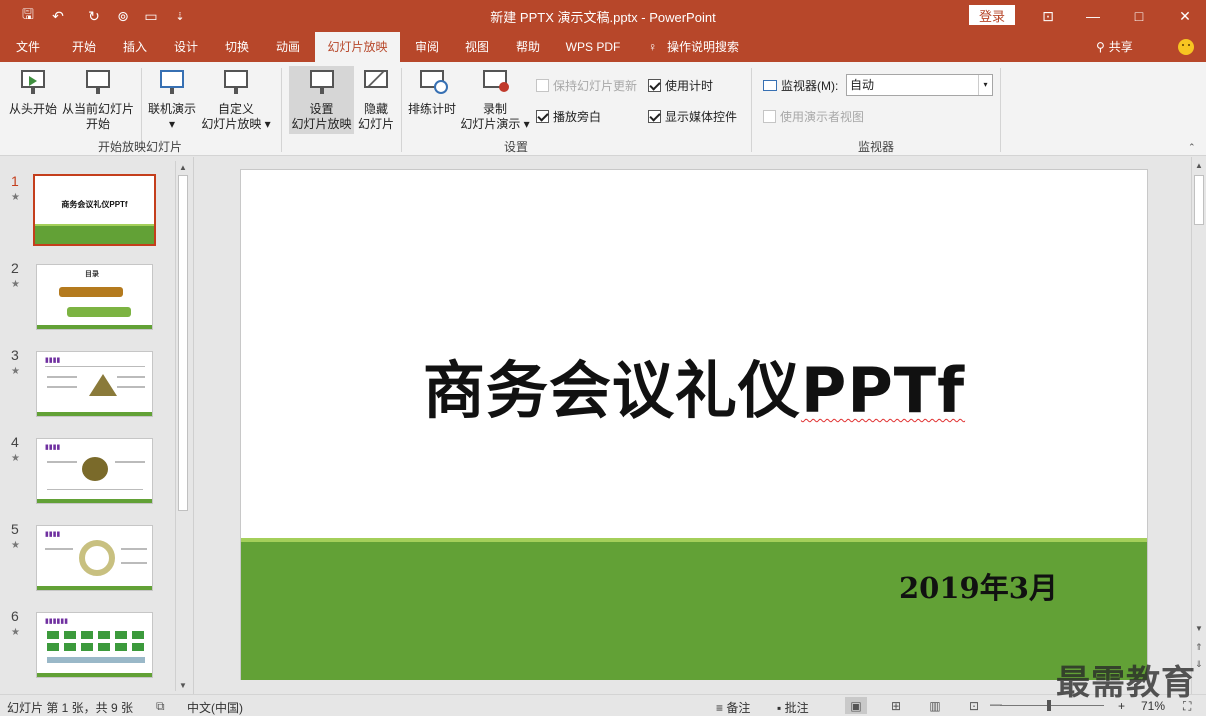 The image size is (1206, 716). Describe the element at coordinates (856, 705) in the screenshot. I see `normal-view-icon: ▣` at that location.